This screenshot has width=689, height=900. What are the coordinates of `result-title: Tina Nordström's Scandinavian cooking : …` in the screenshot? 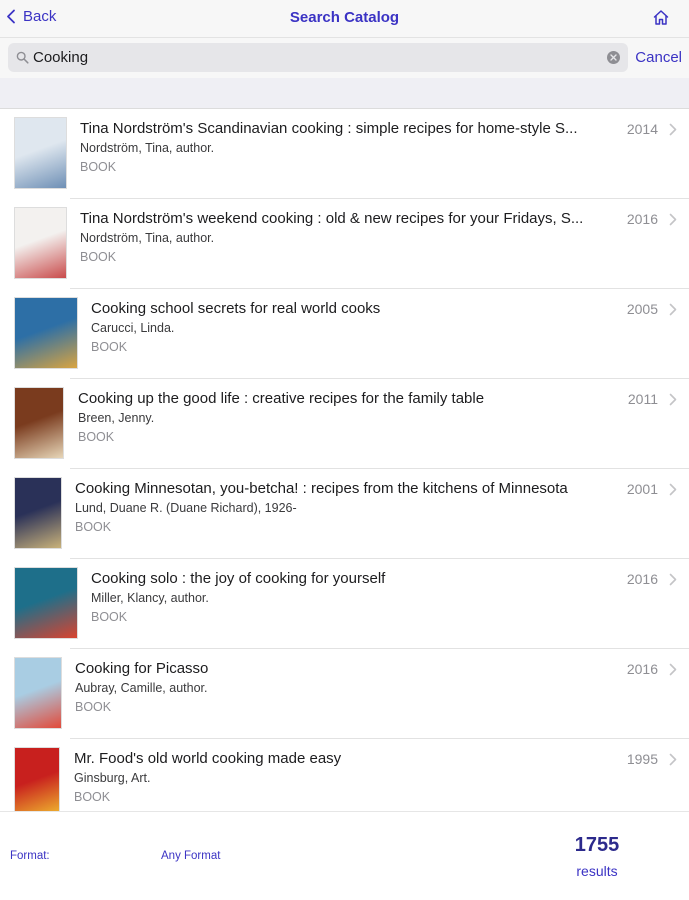 It's located at (329, 128).